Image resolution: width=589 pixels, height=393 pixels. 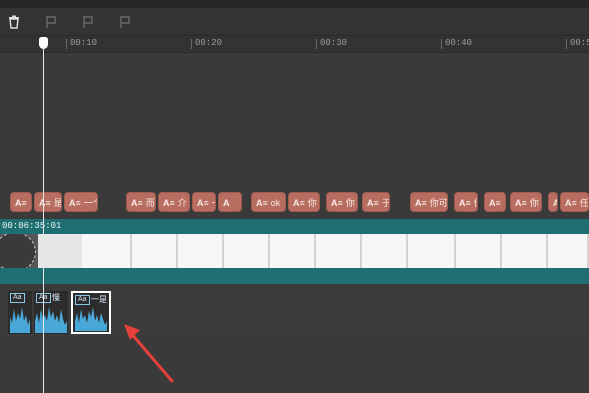 I want to click on audio-clip: Aa 慢, so click(x=51, y=312).